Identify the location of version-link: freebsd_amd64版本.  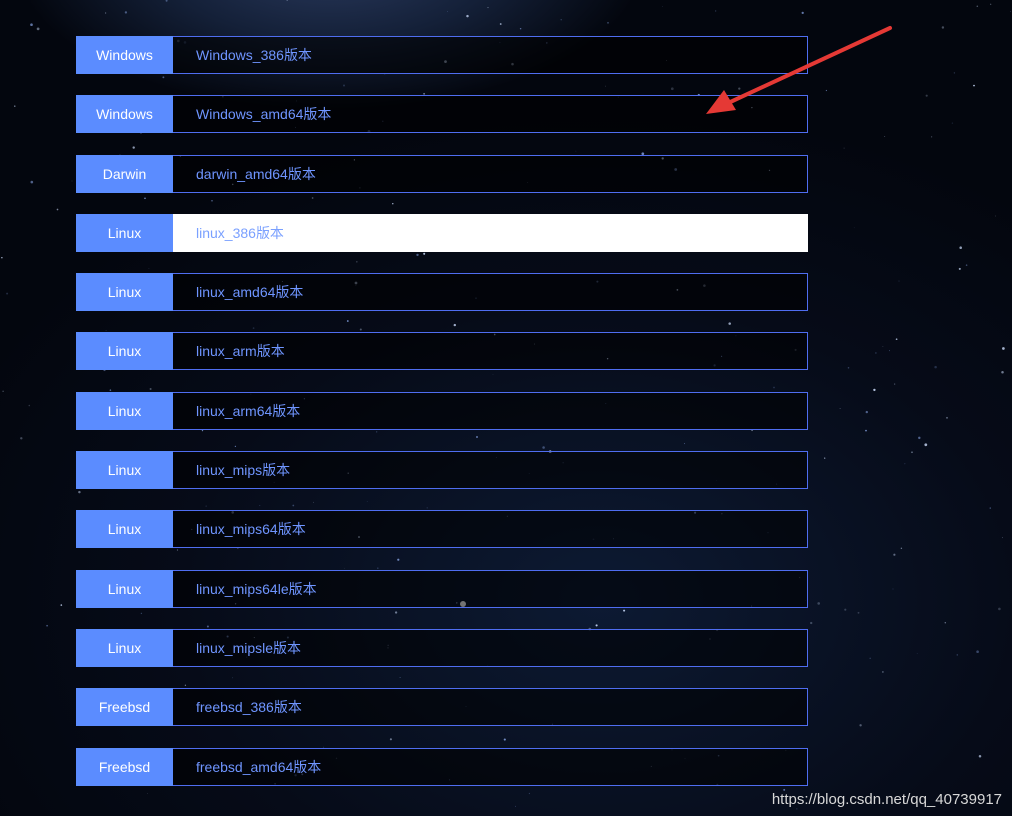
(490, 766).